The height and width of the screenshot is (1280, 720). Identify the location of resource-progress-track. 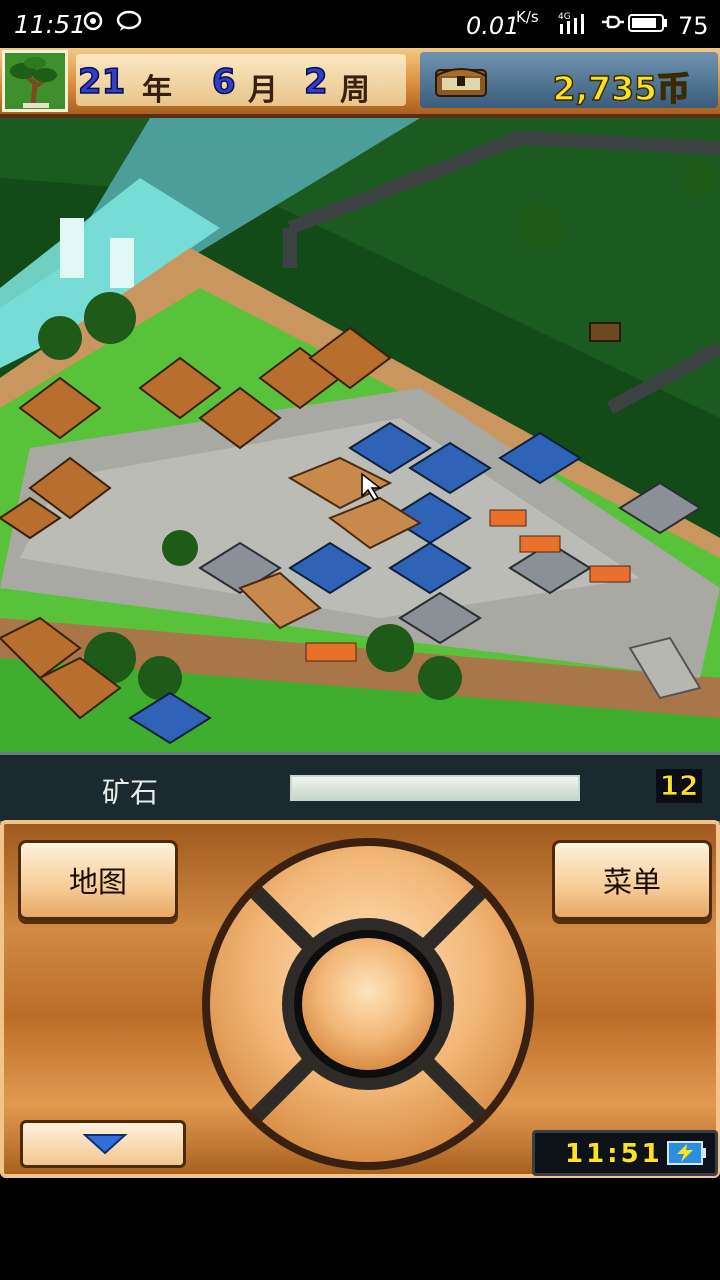
(435, 788).